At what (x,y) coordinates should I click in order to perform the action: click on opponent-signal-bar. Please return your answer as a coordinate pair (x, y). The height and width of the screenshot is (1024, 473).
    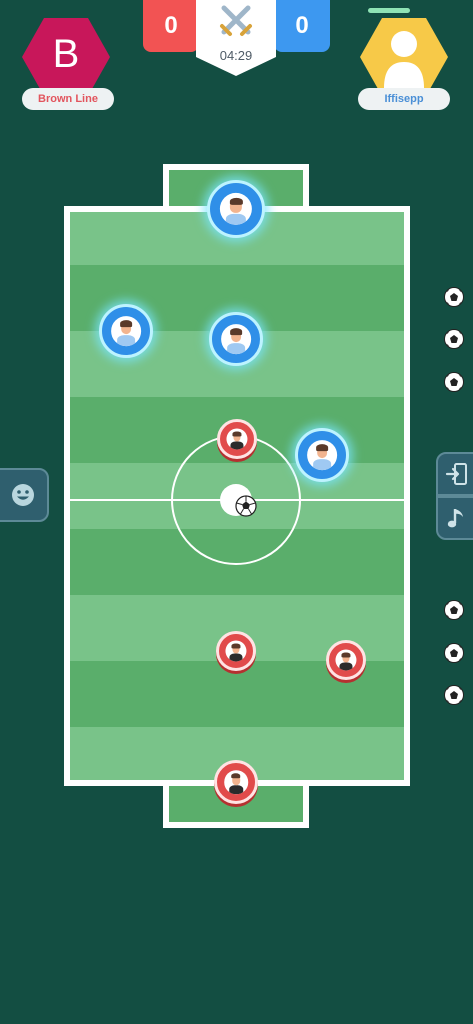
    Looking at the image, I should click on (389, 10).